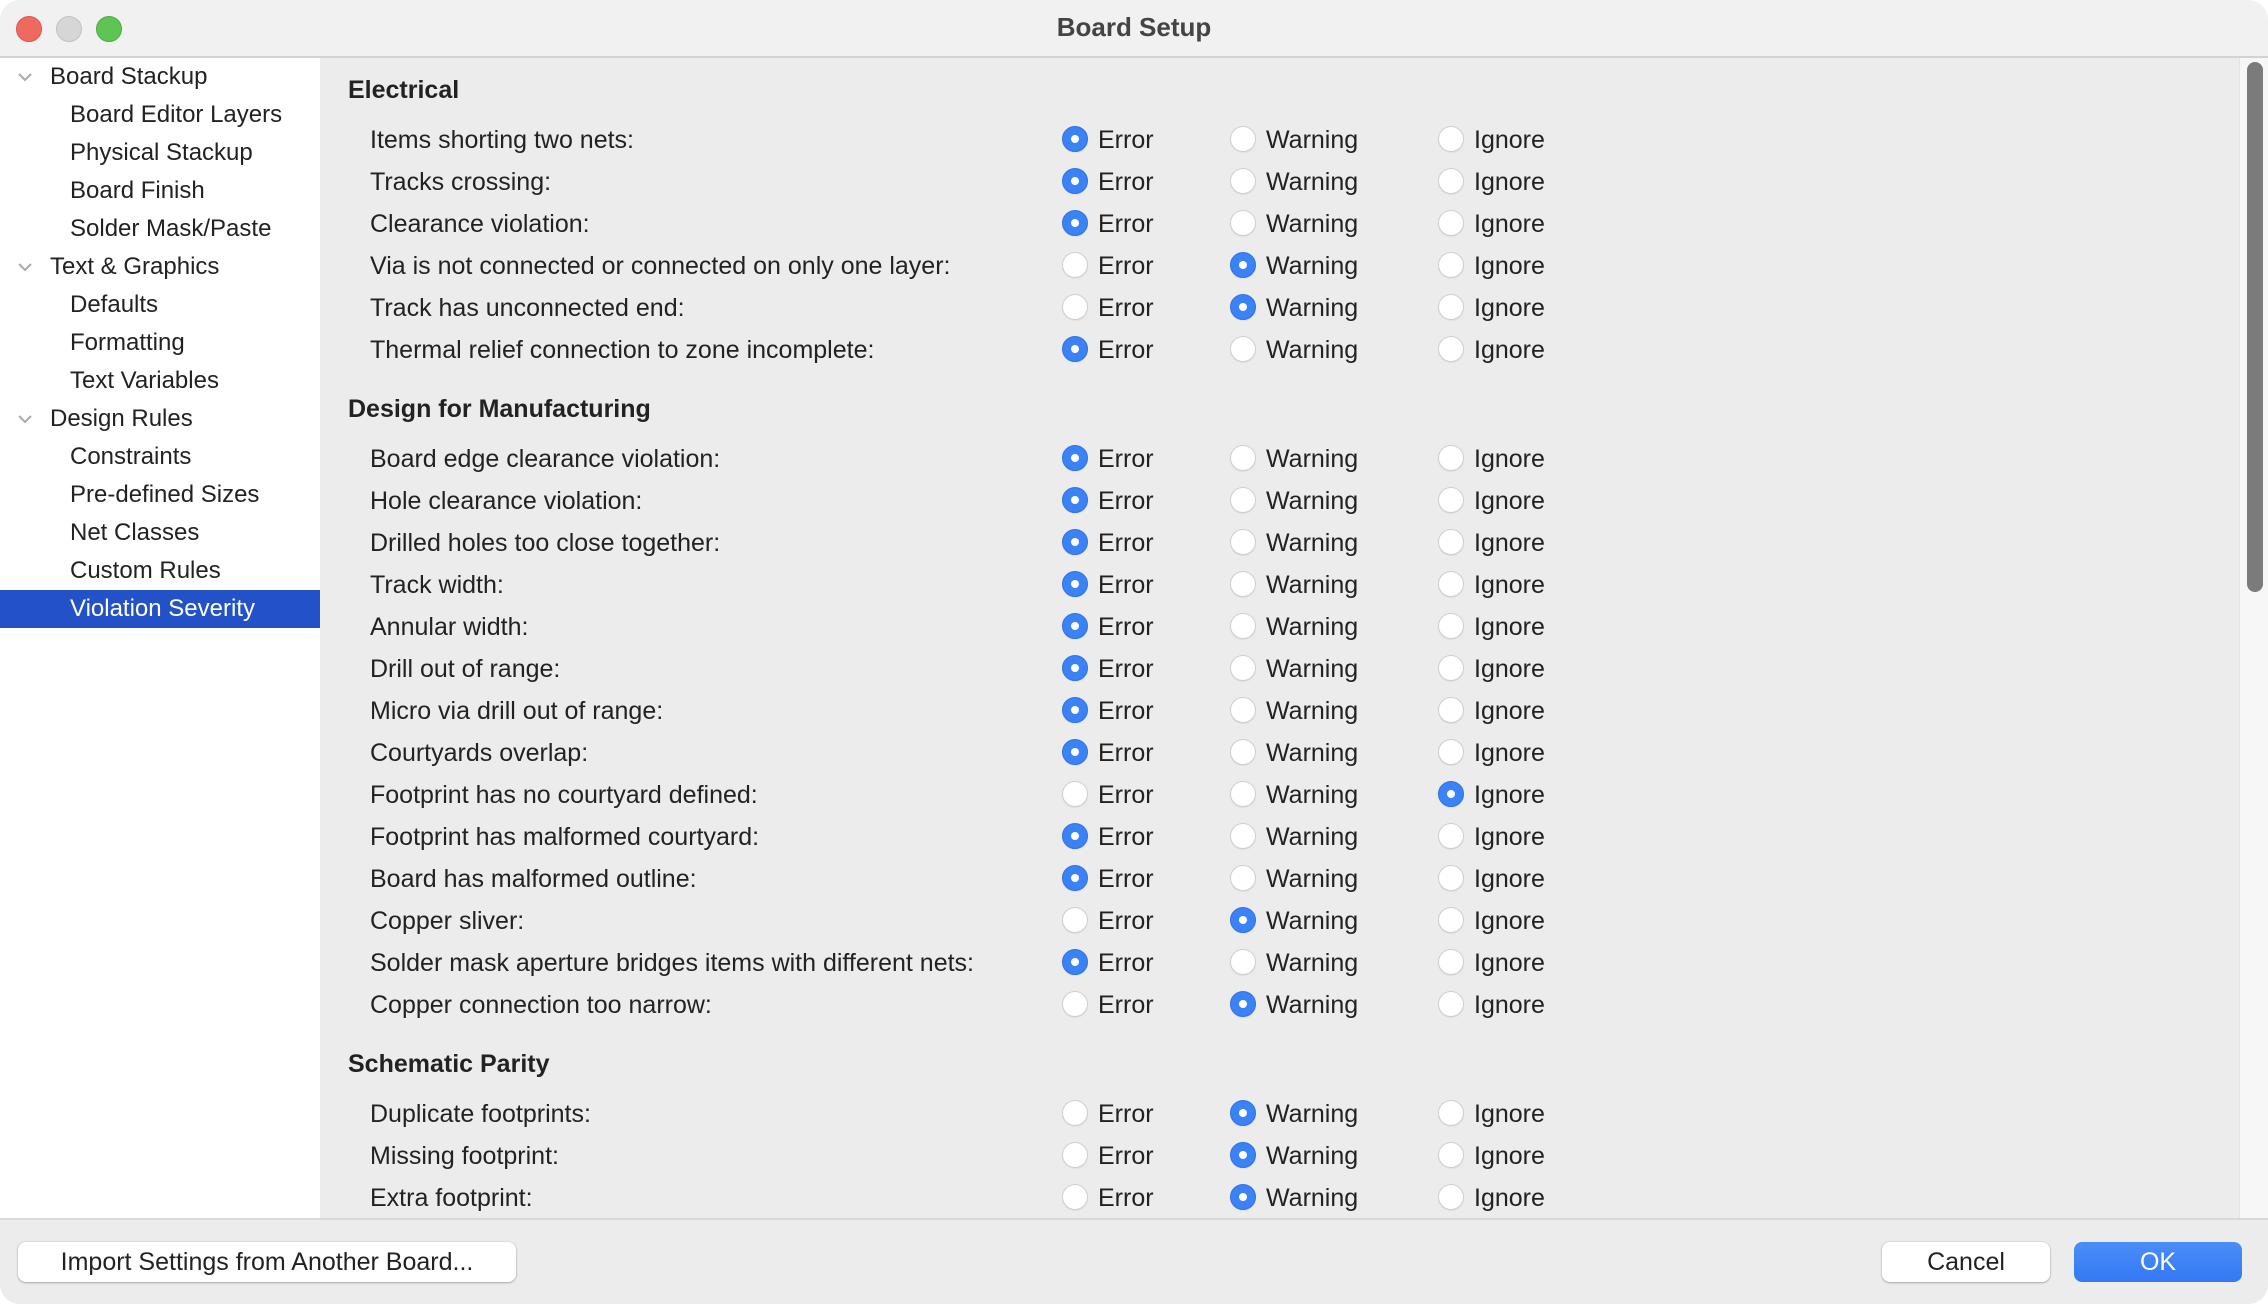  I want to click on ok-button: OK, so click(2158, 1262).